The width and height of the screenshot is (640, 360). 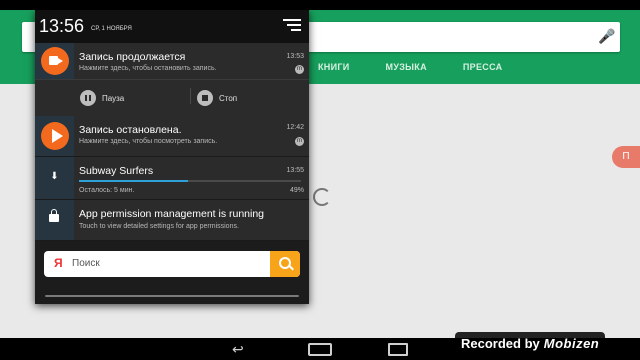 I want to click on action-divider, so click(x=190, y=96).